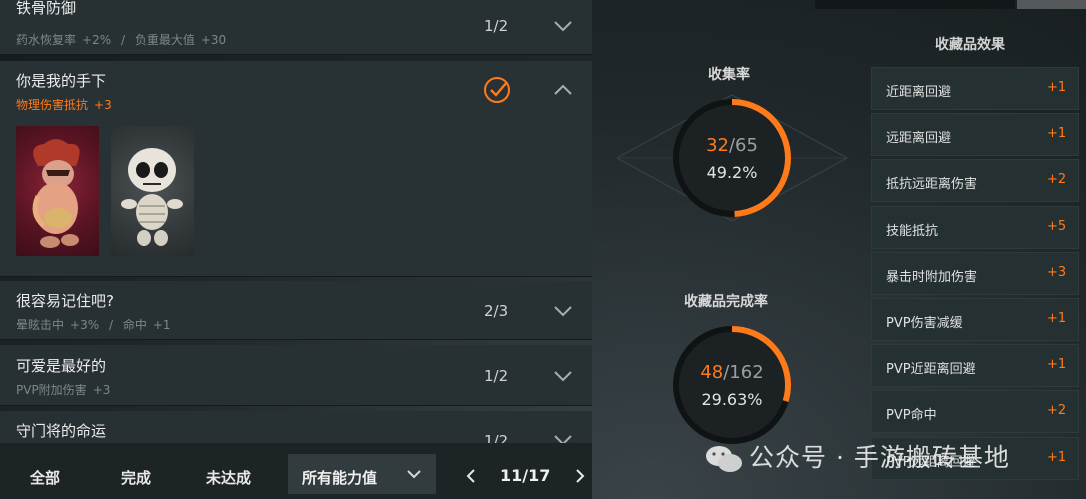 Image resolution: width=1086 pixels, height=499 pixels. I want to click on row-title: 守门将的命运, so click(61, 431).